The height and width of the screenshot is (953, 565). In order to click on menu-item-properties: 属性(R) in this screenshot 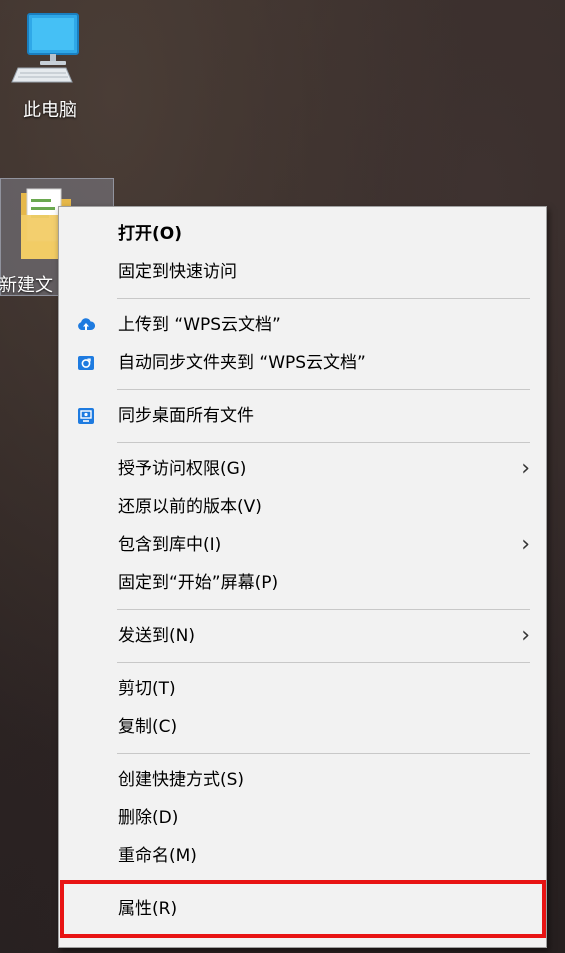, I will do `click(302, 909)`.